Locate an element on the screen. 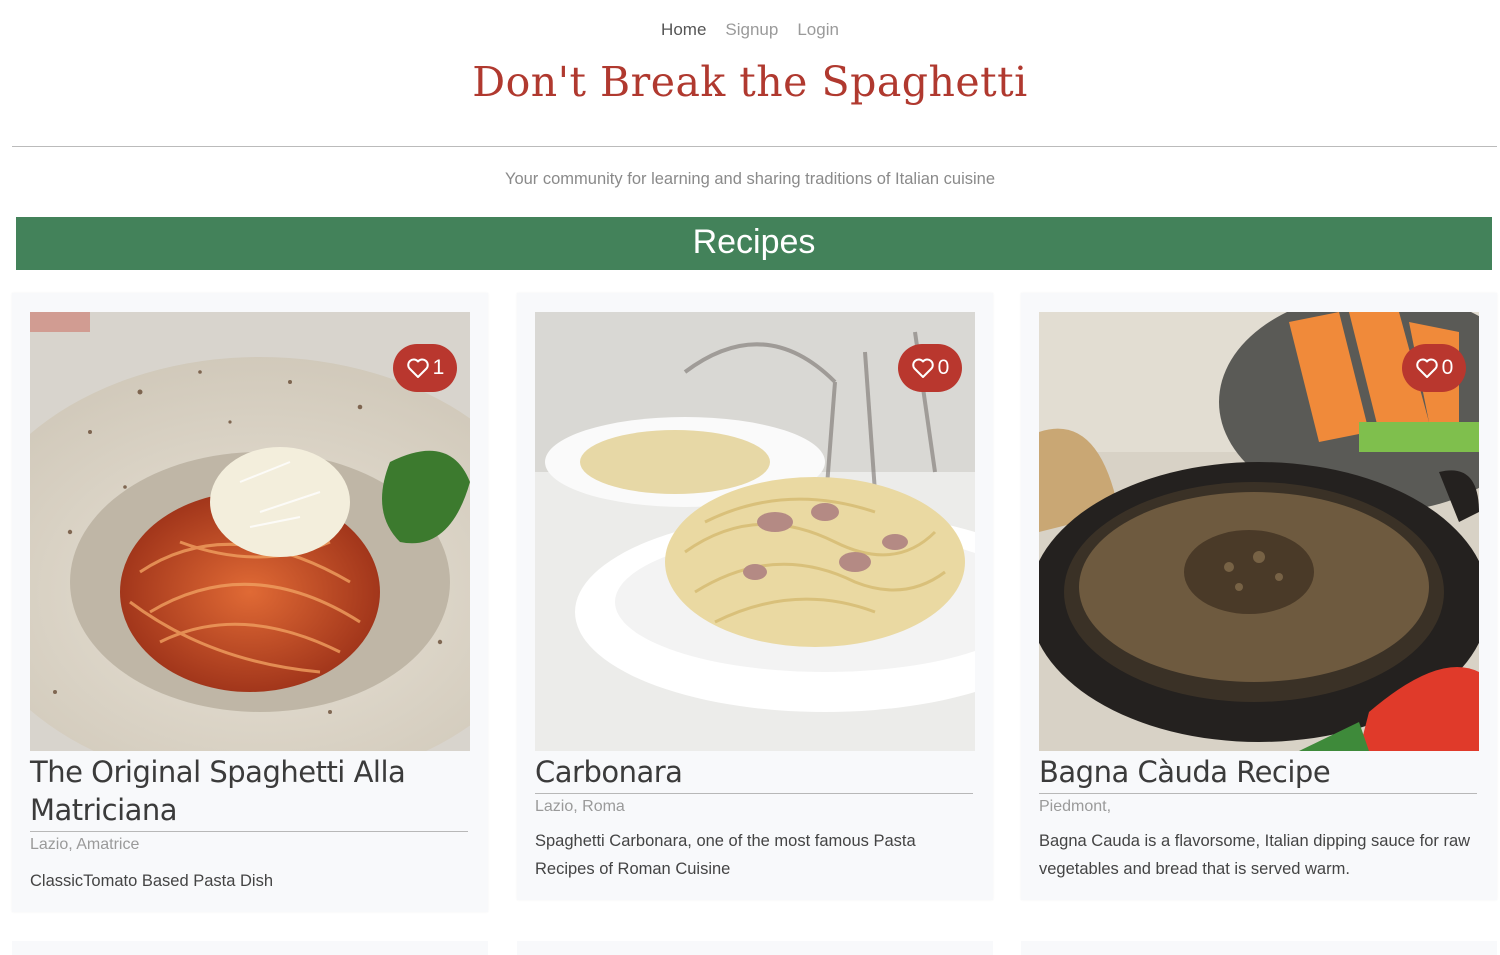 The height and width of the screenshot is (955, 1500). header-divider is located at coordinates (754, 146).